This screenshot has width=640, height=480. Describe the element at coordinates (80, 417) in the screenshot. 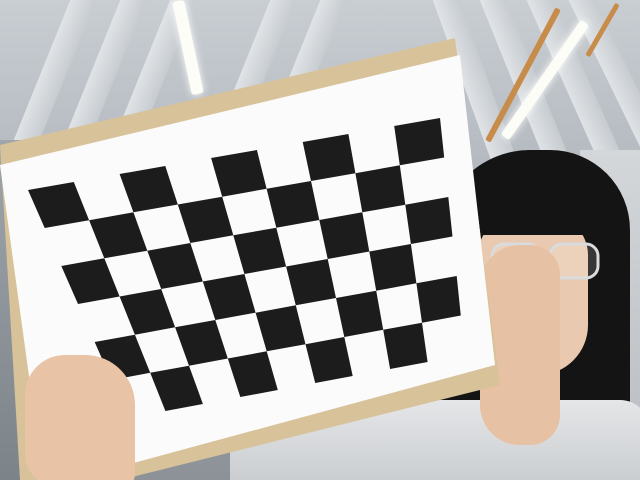

I see `left-hand` at that location.